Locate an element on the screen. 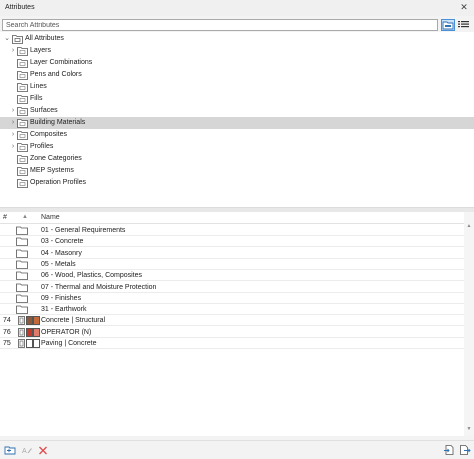 The width and height of the screenshot is (474, 459). tree-item-composites: › Composites is located at coordinates (237, 135).